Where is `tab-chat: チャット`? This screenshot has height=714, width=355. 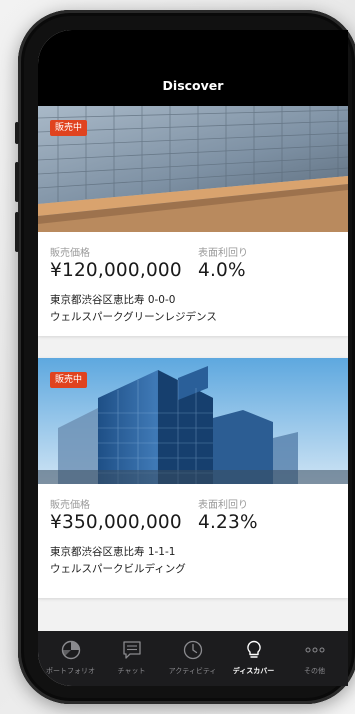
tab-chat: チャット is located at coordinates (131, 658).